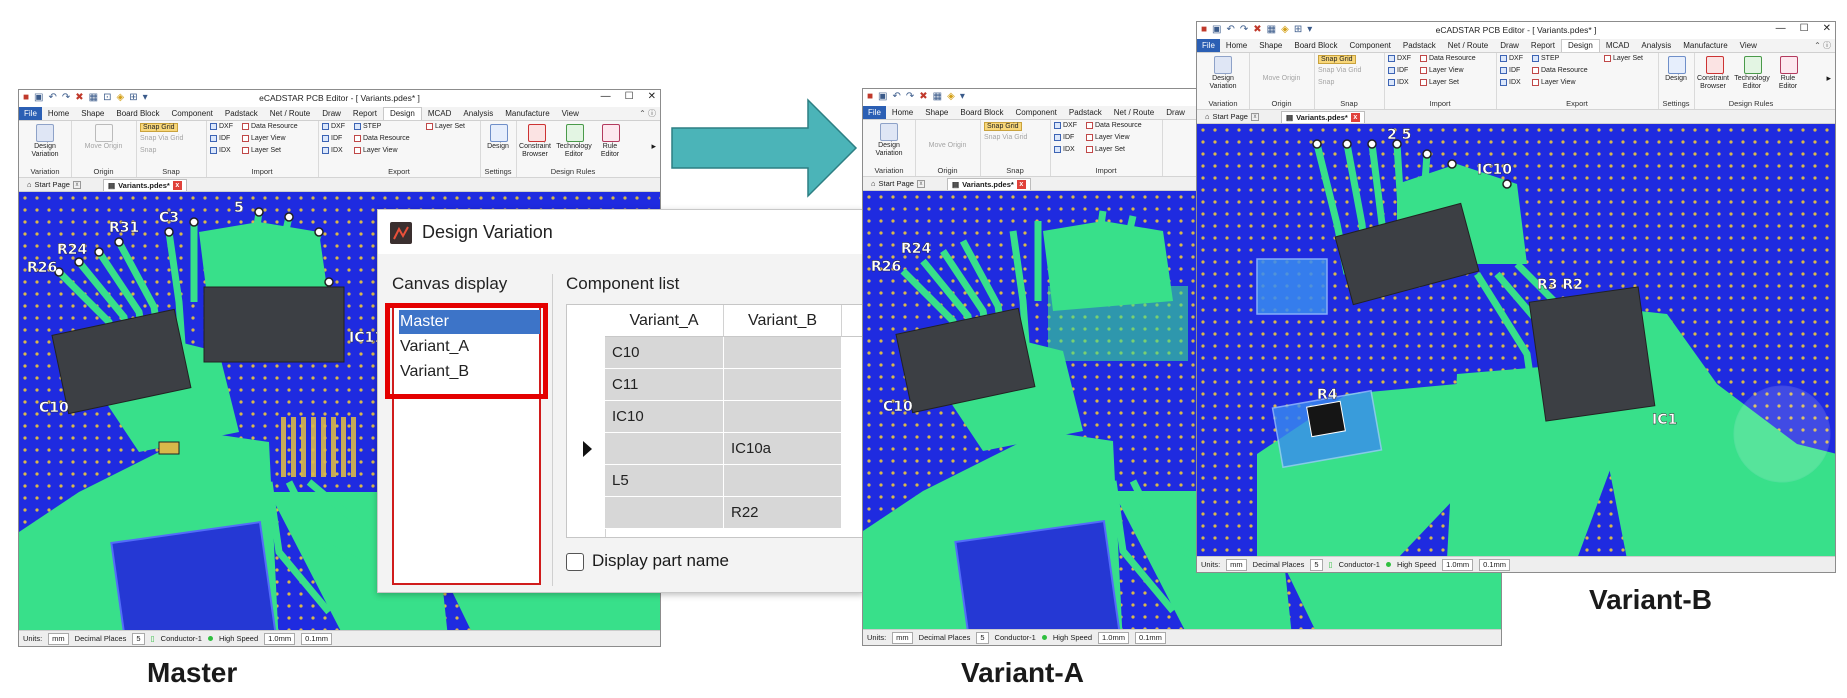 Image resolution: width=1847 pixels, height=698 pixels. Describe the element at coordinates (910, 96) in the screenshot. I see `redo-icon: ↷` at that location.